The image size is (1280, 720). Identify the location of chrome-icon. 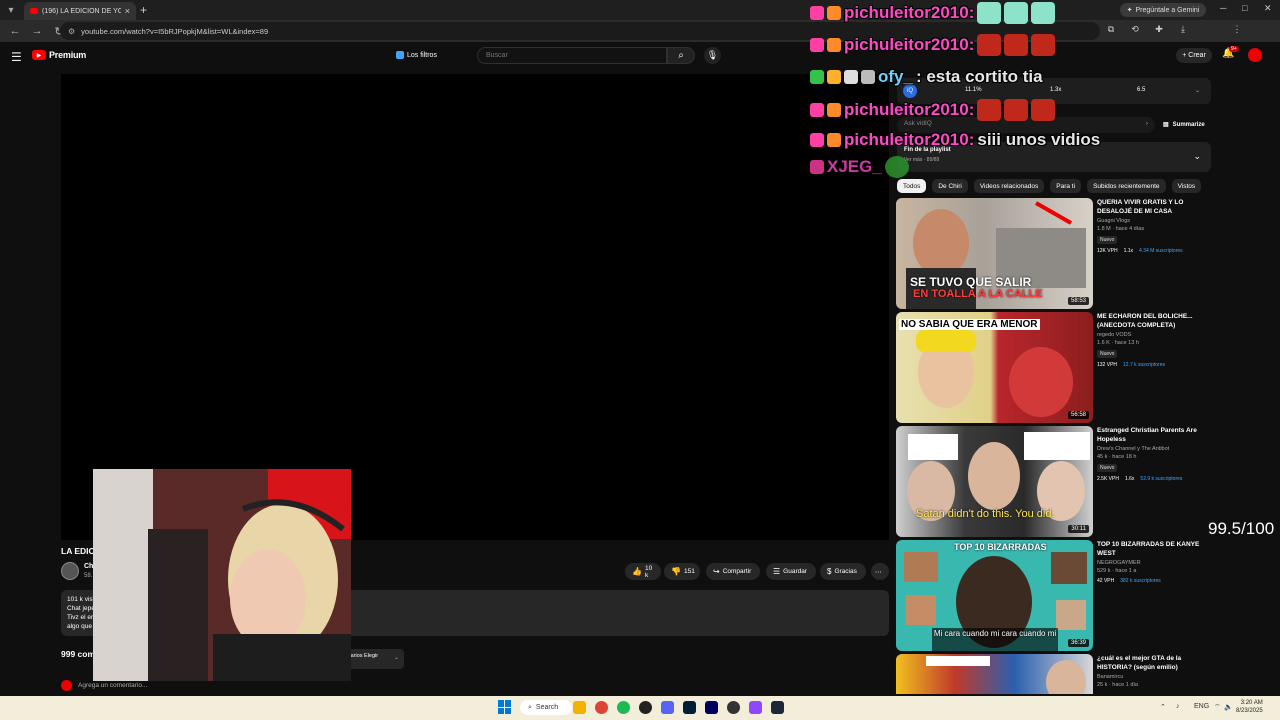
(601, 707).